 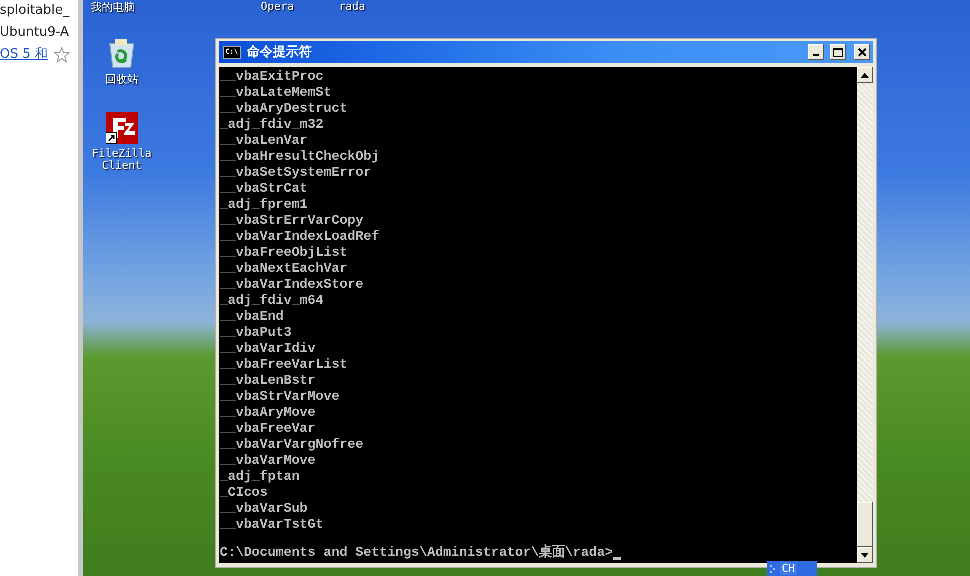 I want to click on star-icon, so click(x=62, y=54).